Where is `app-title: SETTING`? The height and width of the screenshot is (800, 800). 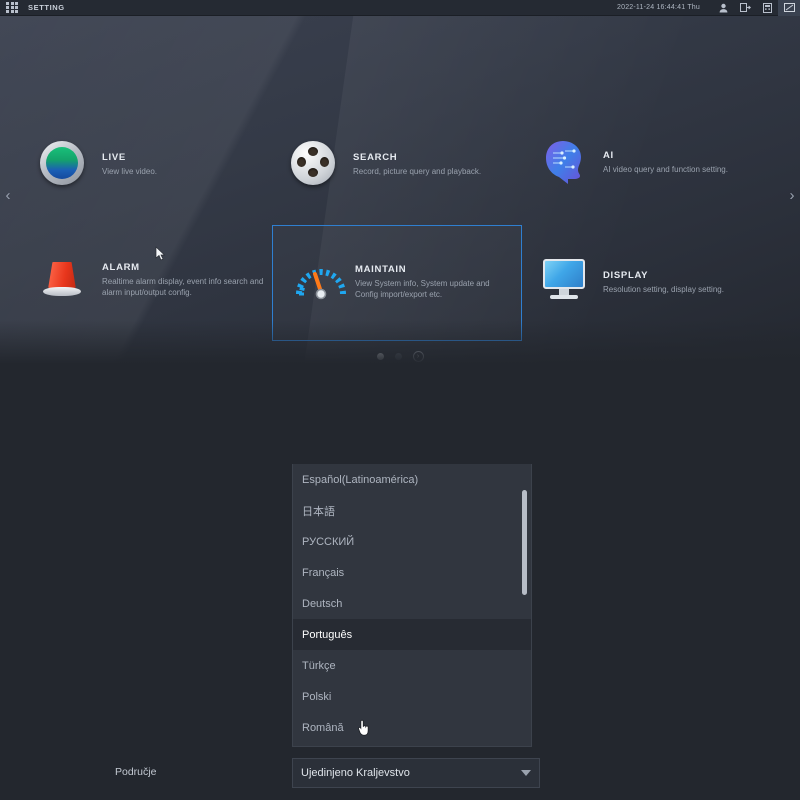 app-title: SETTING is located at coordinates (46, 7).